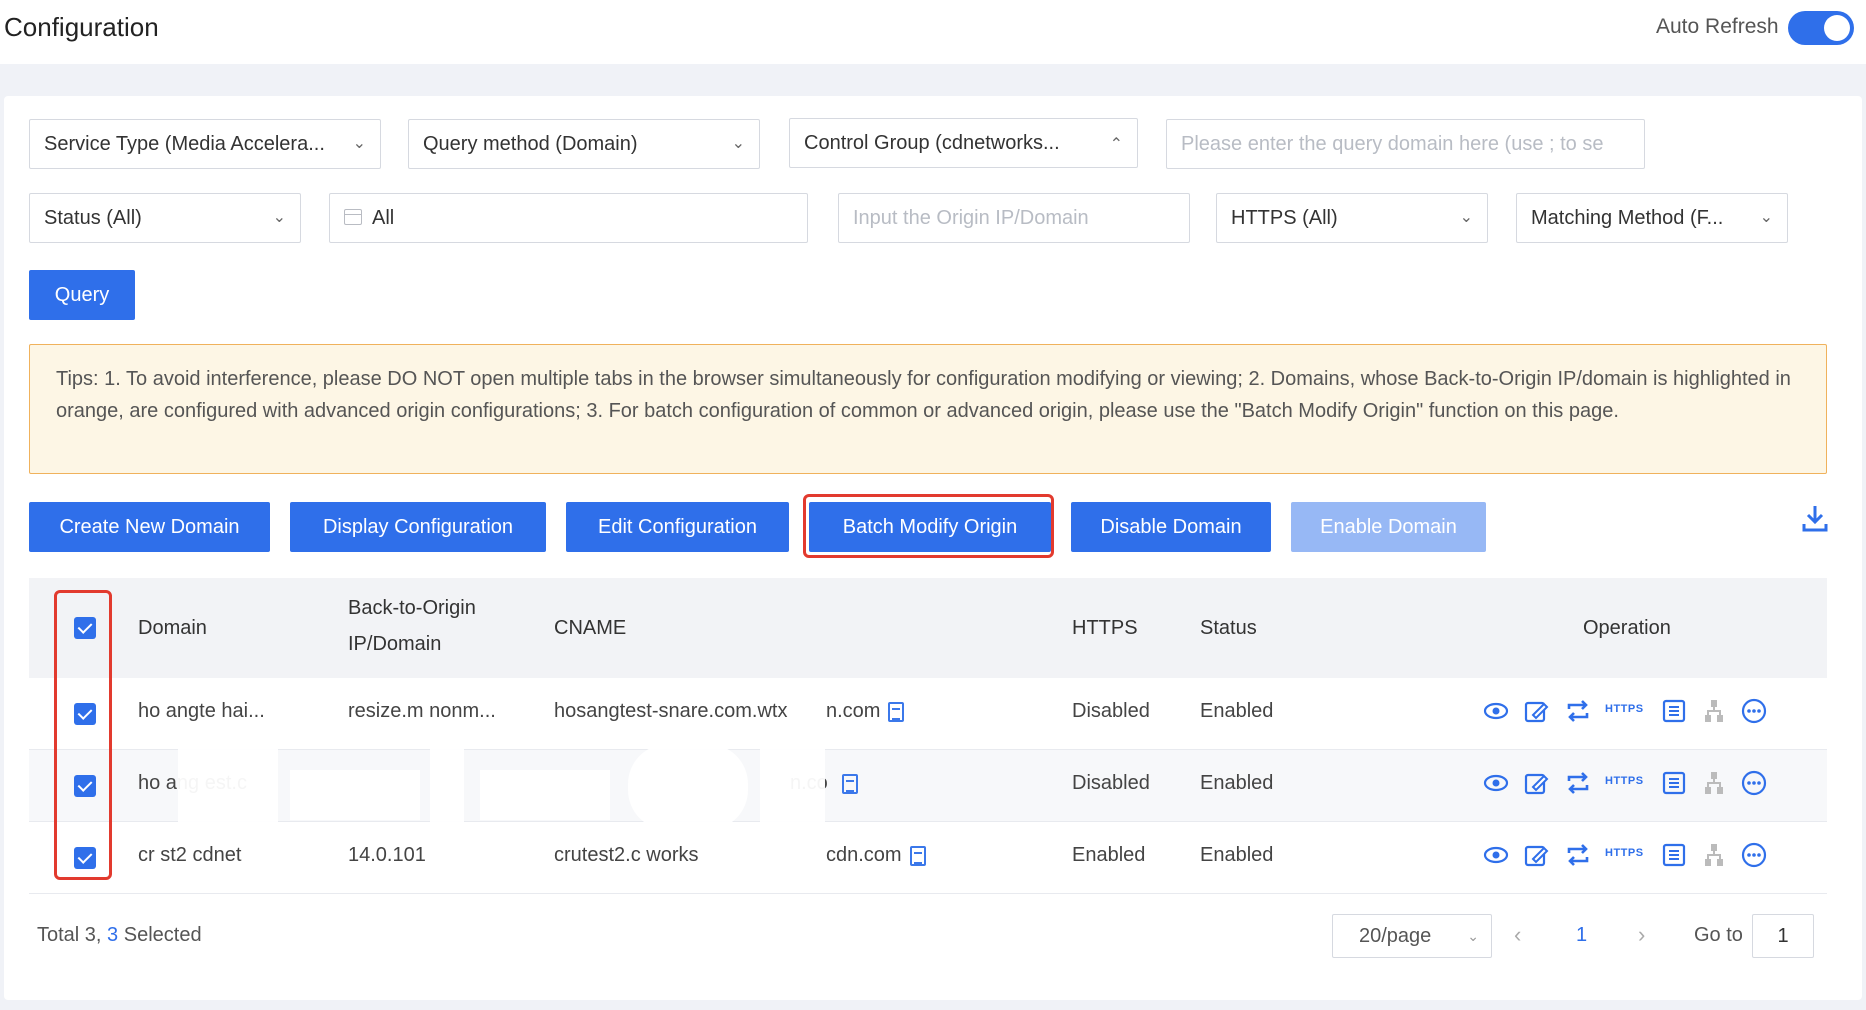 Image resolution: width=1866 pixels, height=1010 pixels. I want to click on total-summary: Total 3, 3 Selected, so click(119, 935).